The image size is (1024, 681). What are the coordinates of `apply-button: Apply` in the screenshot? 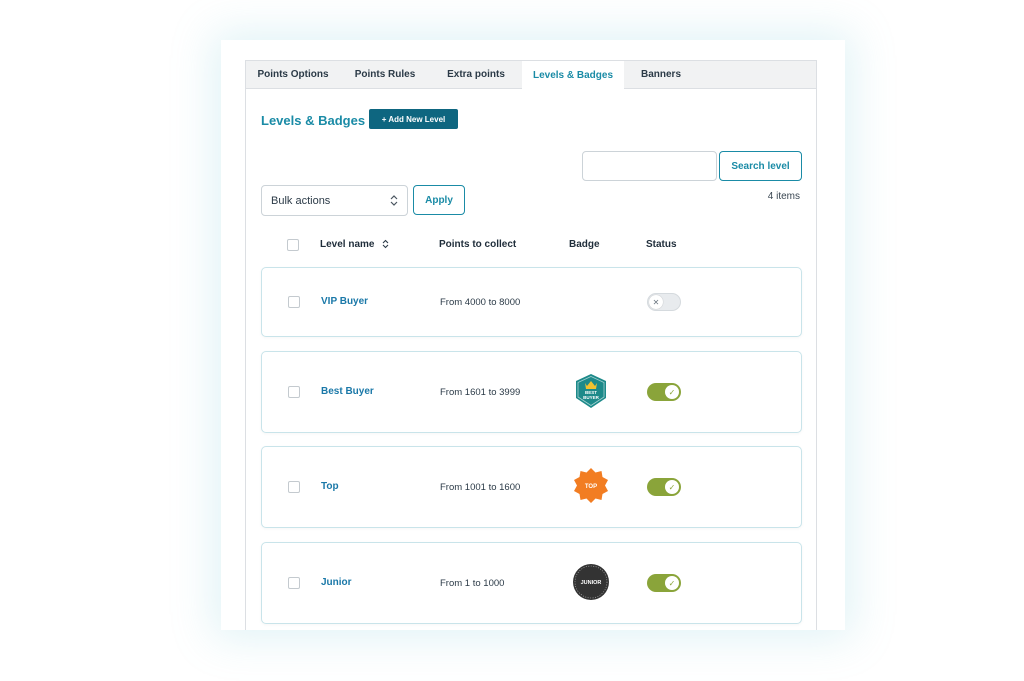 It's located at (439, 200).